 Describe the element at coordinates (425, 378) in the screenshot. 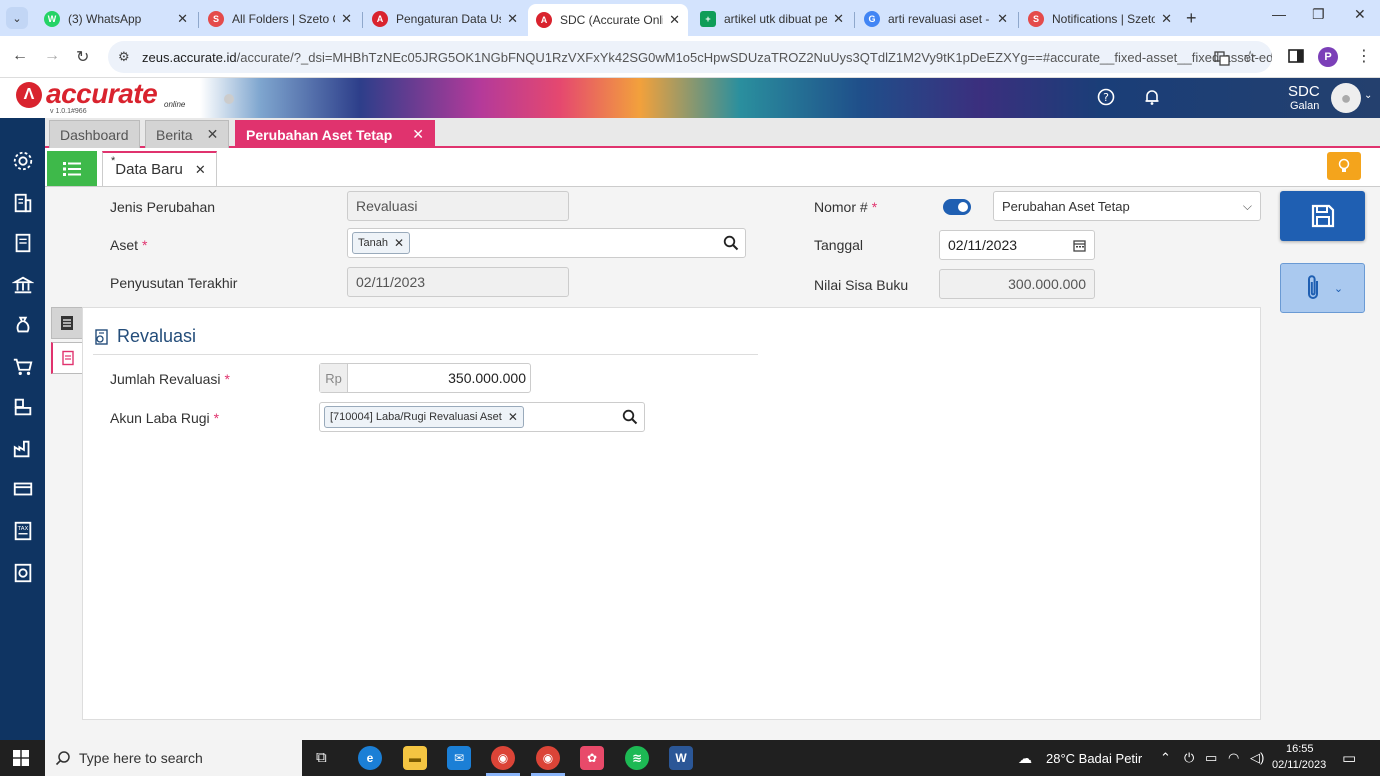

I see `jumlah-revaluasi-input: Rp 350.000.000` at that location.